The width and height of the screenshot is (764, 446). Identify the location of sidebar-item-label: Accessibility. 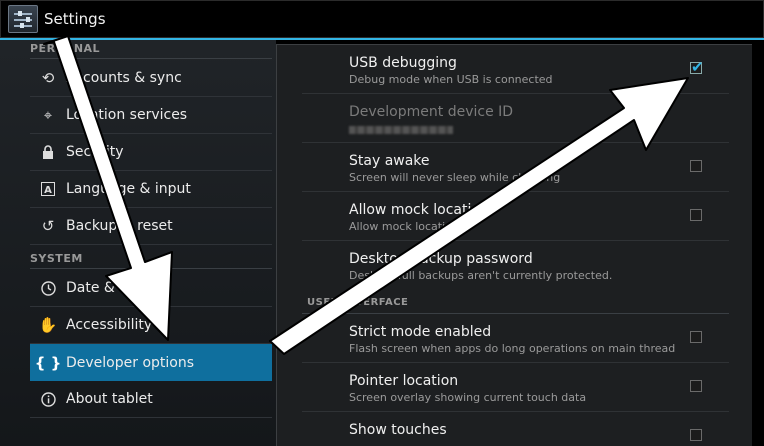
(109, 325).